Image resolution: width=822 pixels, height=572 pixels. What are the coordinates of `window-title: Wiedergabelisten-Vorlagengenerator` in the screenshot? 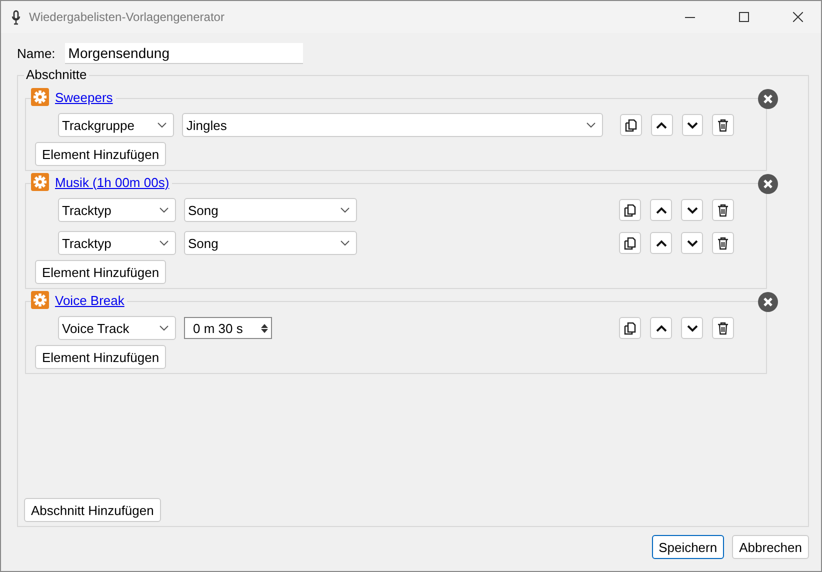 It's located at (127, 17).